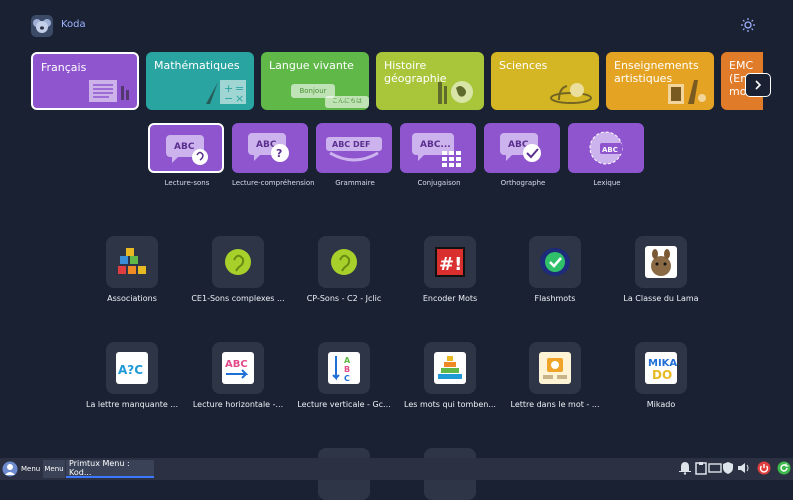 The width and height of the screenshot is (793, 500). Describe the element at coordinates (439, 183) in the screenshot. I see `skill-label: Conjugaison` at that location.